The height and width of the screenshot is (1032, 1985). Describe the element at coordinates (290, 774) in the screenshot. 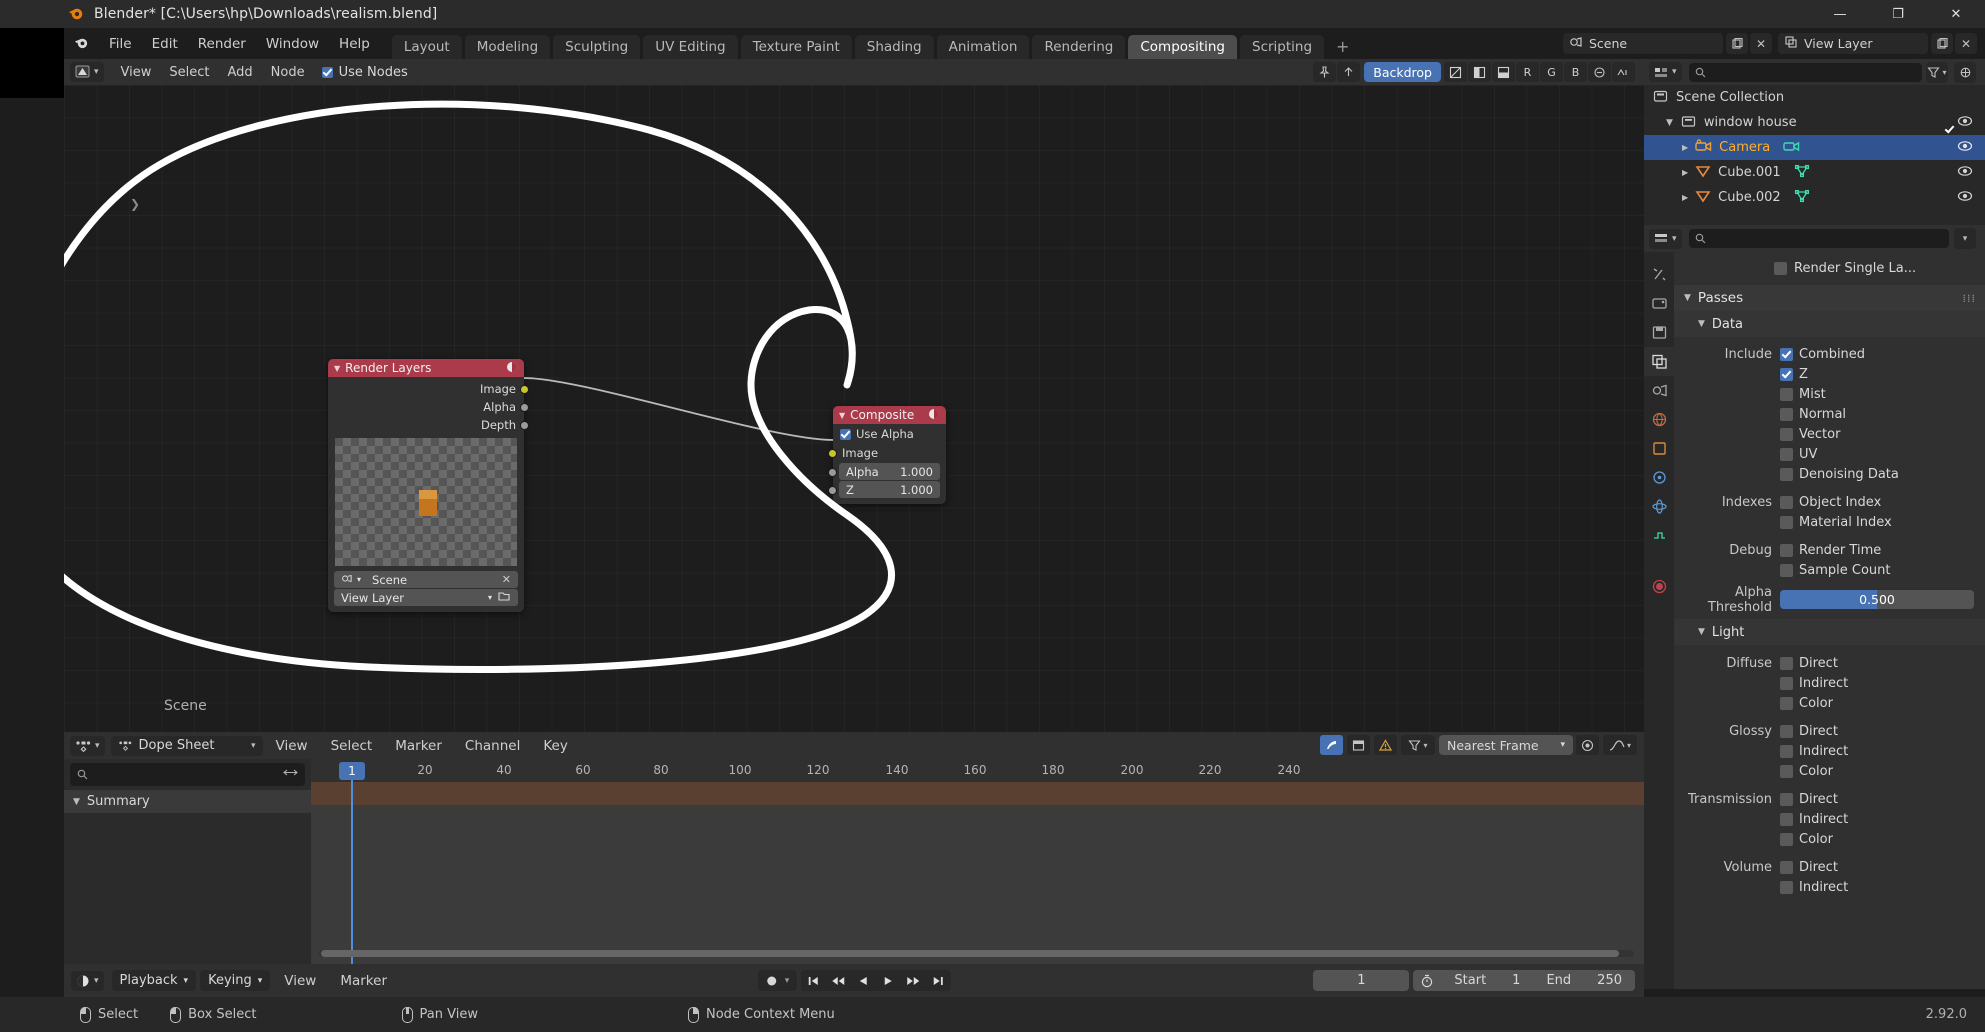

I see `channel-resize-icon` at that location.